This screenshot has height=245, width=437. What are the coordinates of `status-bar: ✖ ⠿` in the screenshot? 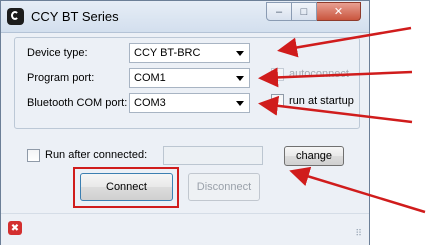 It's located at (185, 229).